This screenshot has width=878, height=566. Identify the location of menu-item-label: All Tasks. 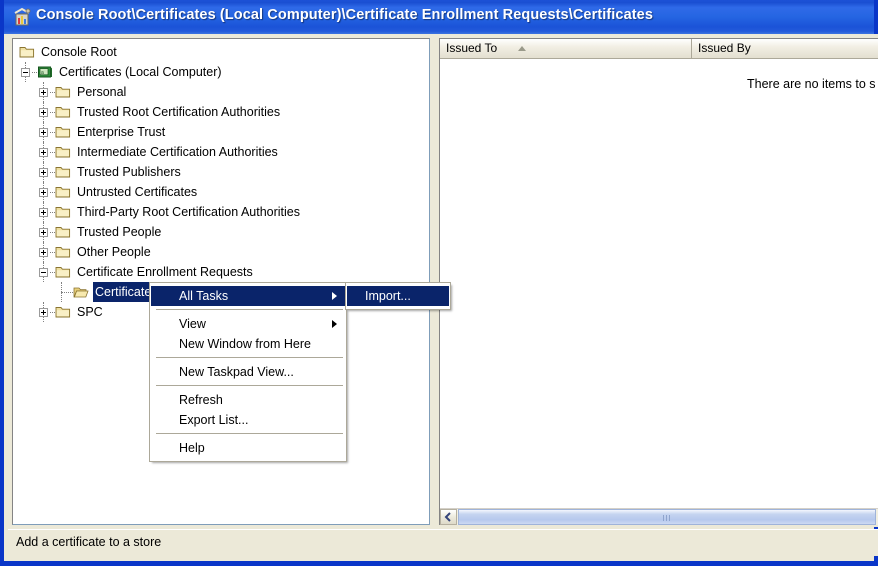
(204, 296).